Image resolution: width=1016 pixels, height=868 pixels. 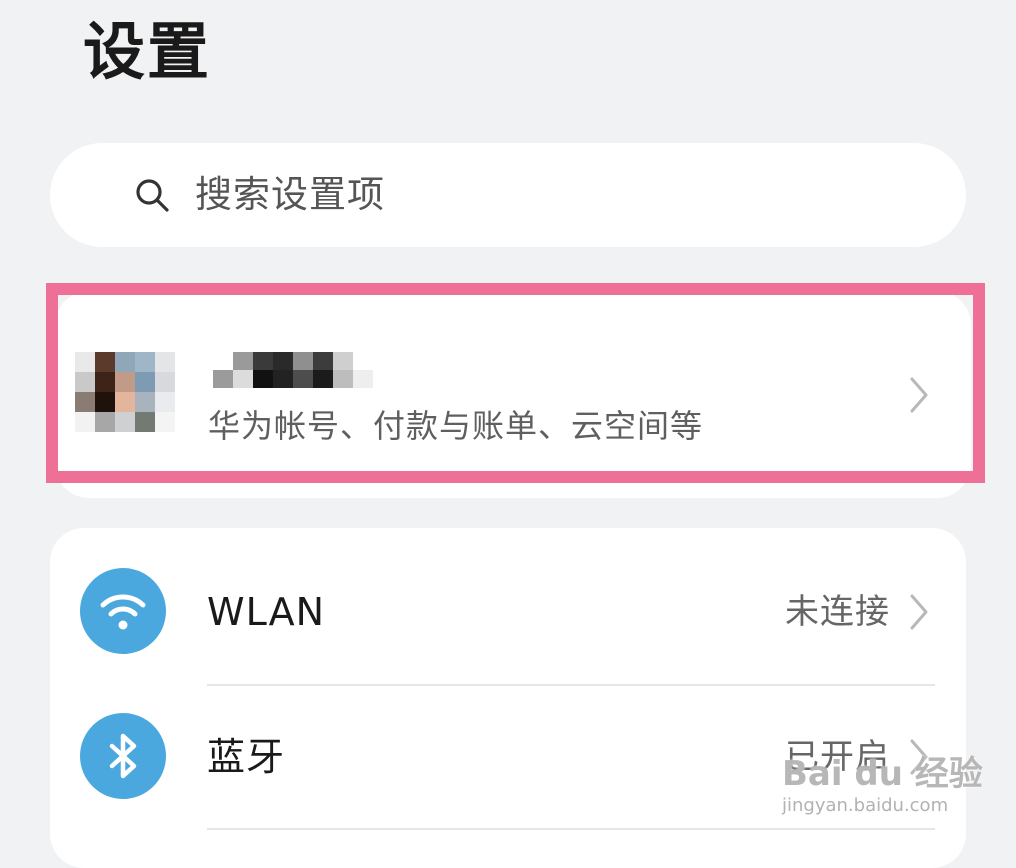 What do you see at coordinates (154, 197) in the screenshot?
I see `search-icon` at bounding box center [154, 197].